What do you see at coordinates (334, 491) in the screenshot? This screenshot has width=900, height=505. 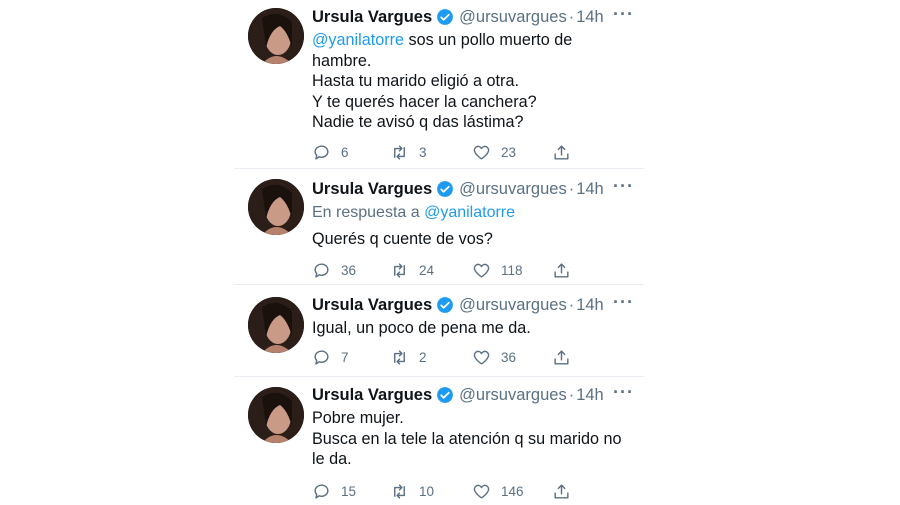 I see `reply-button: 15` at bounding box center [334, 491].